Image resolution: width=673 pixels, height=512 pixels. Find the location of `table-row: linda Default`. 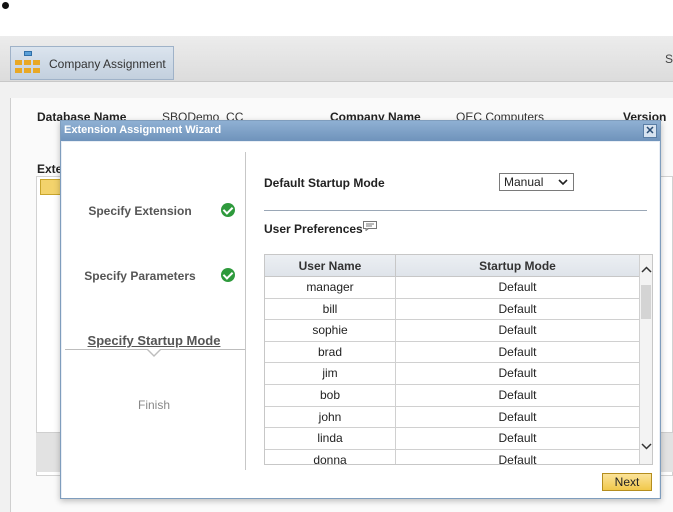

table-row: linda Default is located at coordinates (452, 439).